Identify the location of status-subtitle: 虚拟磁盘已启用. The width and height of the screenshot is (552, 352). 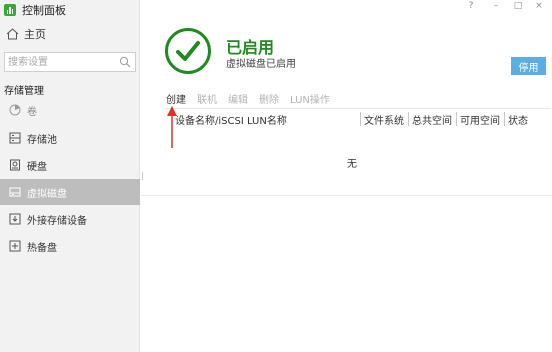
(261, 64).